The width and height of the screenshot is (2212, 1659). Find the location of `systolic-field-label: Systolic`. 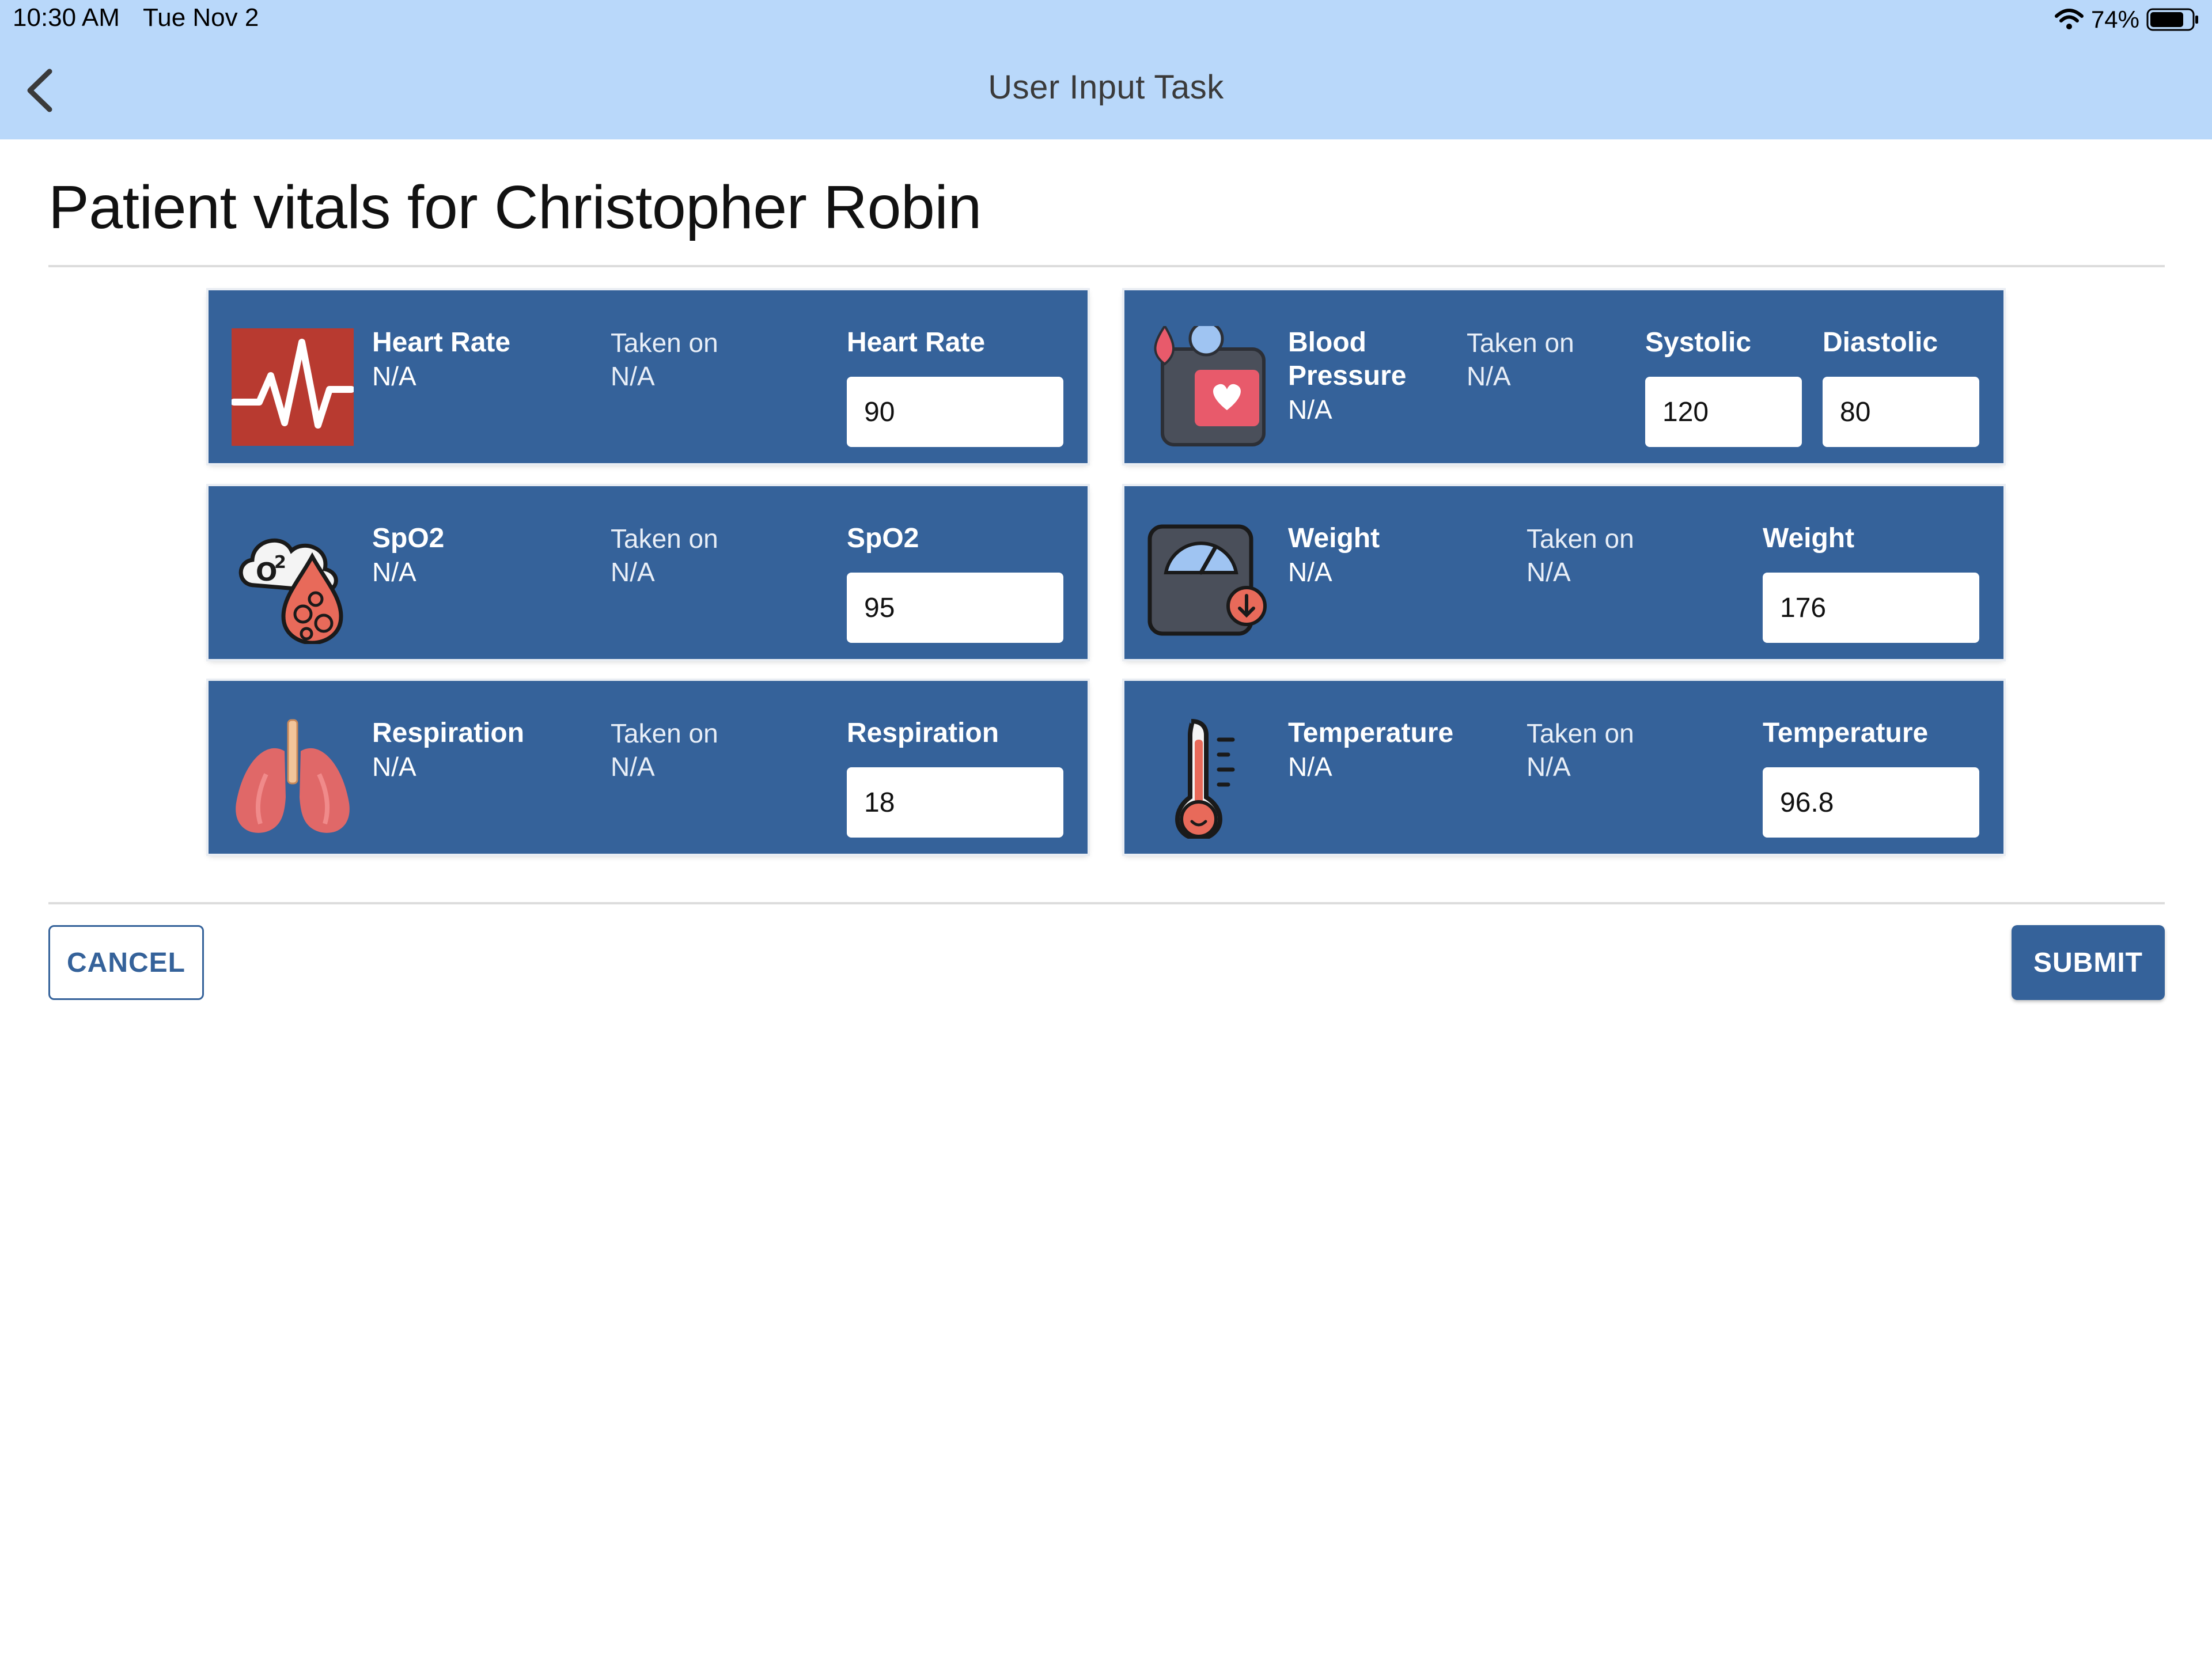

systolic-field-label: Systolic is located at coordinates (1698, 342).